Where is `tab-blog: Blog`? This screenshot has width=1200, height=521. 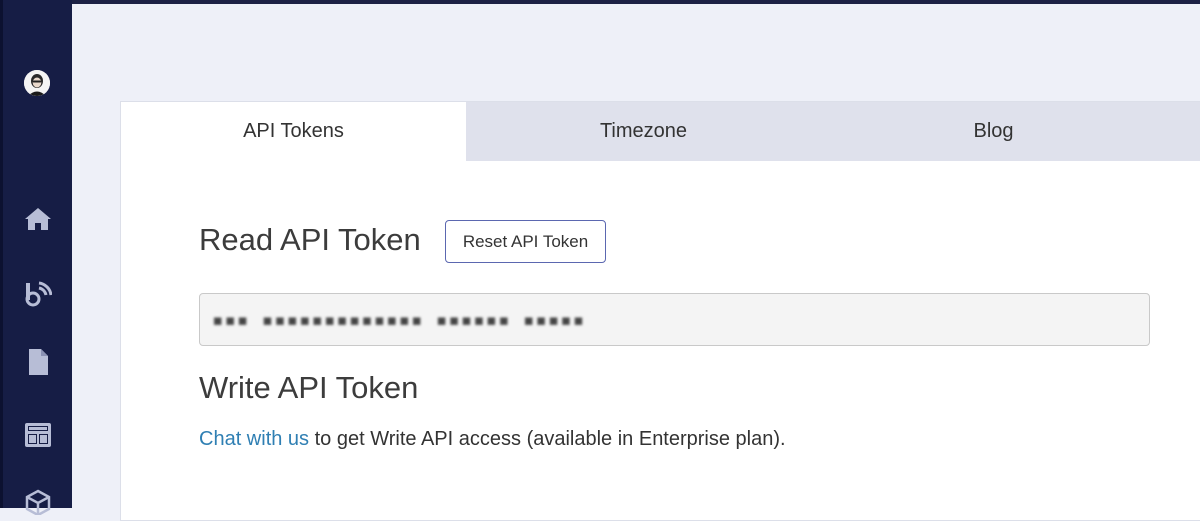
tab-blog: Blog is located at coordinates (1010, 131).